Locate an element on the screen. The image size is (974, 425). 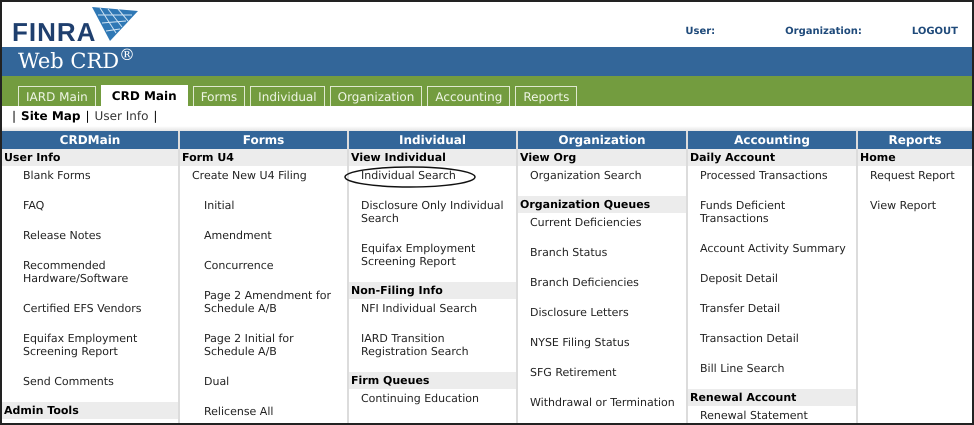
sitemap-link: Renewal Statement is located at coordinates (754, 415).